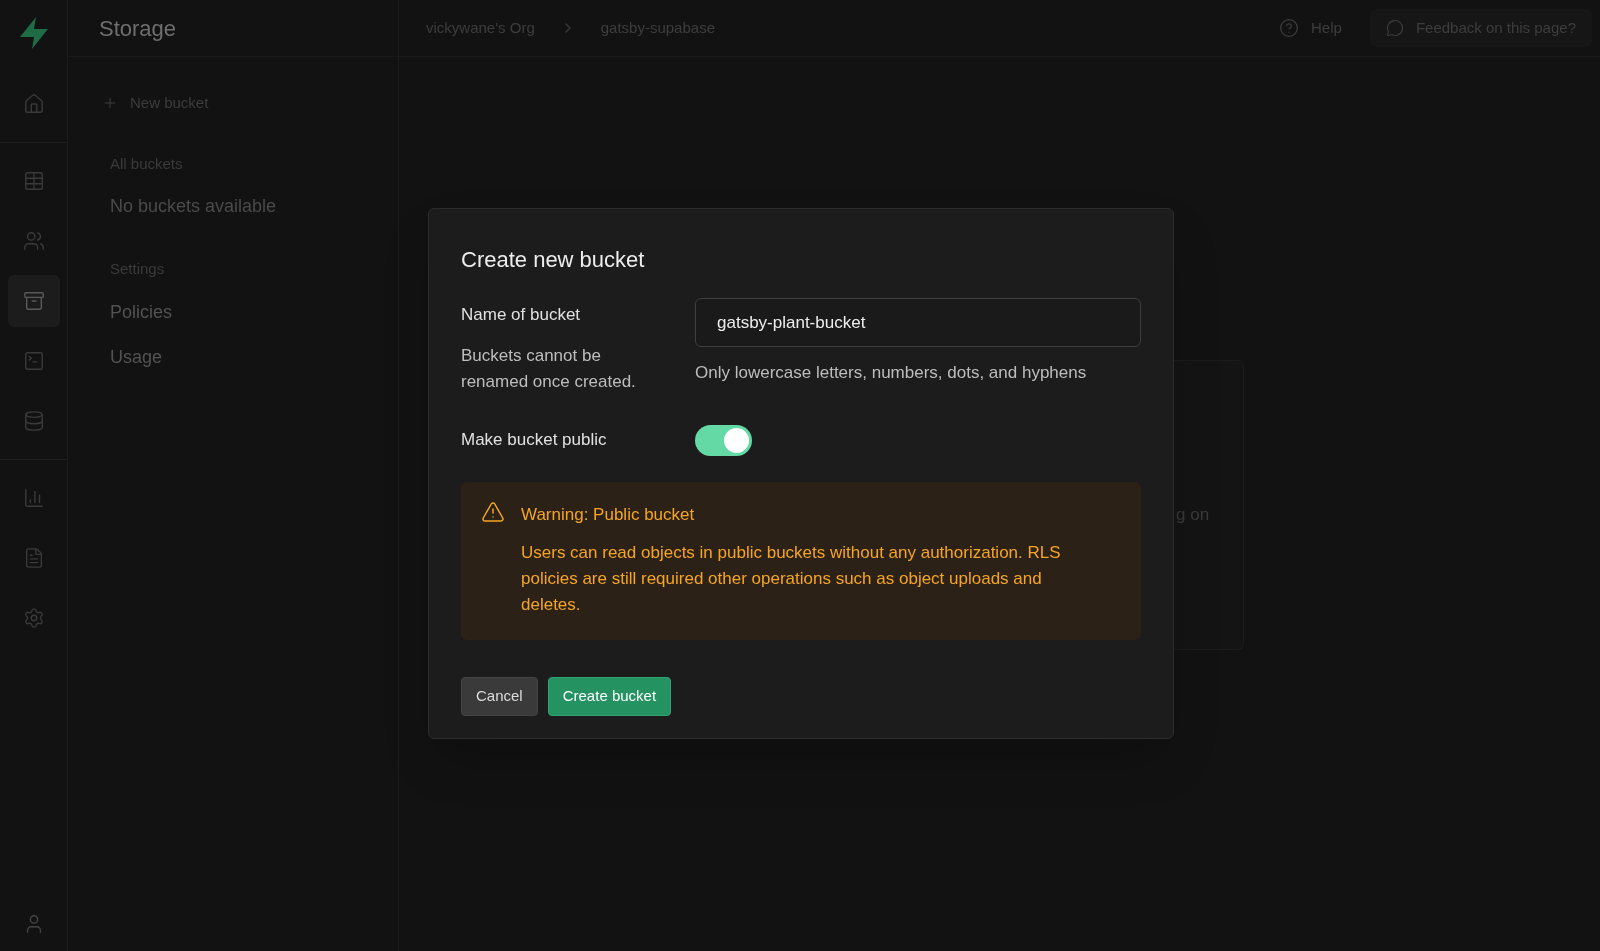 This screenshot has height=951, width=1600. I want to click on help-icon, so click(1289, 28).